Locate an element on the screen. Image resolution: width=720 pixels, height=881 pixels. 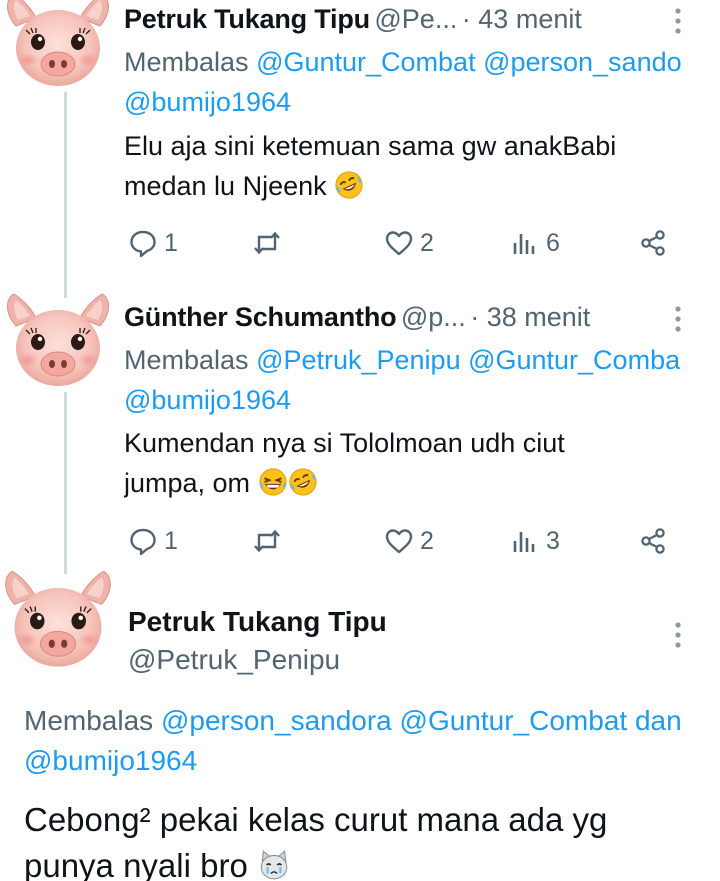
reply-context: Membalas @Petruk_Penipu @Guntur_Comba is located at coordinates (422, 360).